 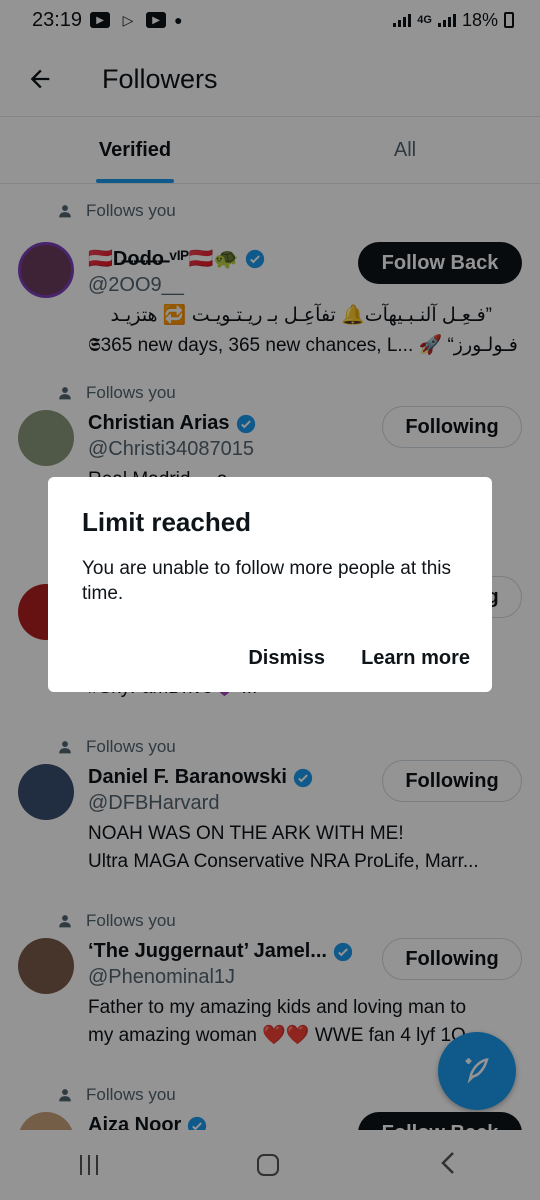 What do you see at coordinates (286, 658) in the screenshot?
I see `dismiss-button: Dismiss` at bounding box center [286, 658].